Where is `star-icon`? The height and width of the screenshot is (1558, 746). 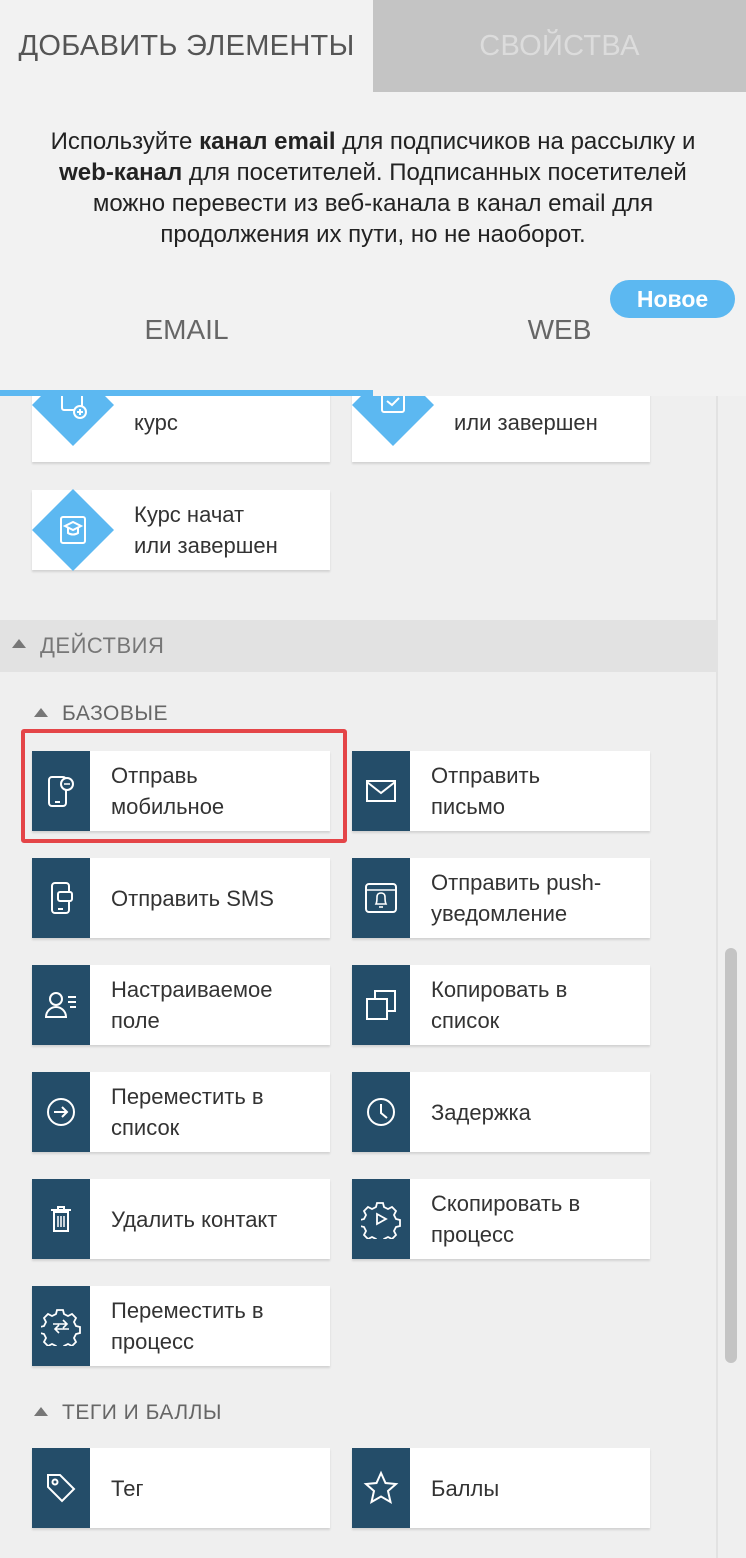 star-icon is located at coordinates (381, 1488).